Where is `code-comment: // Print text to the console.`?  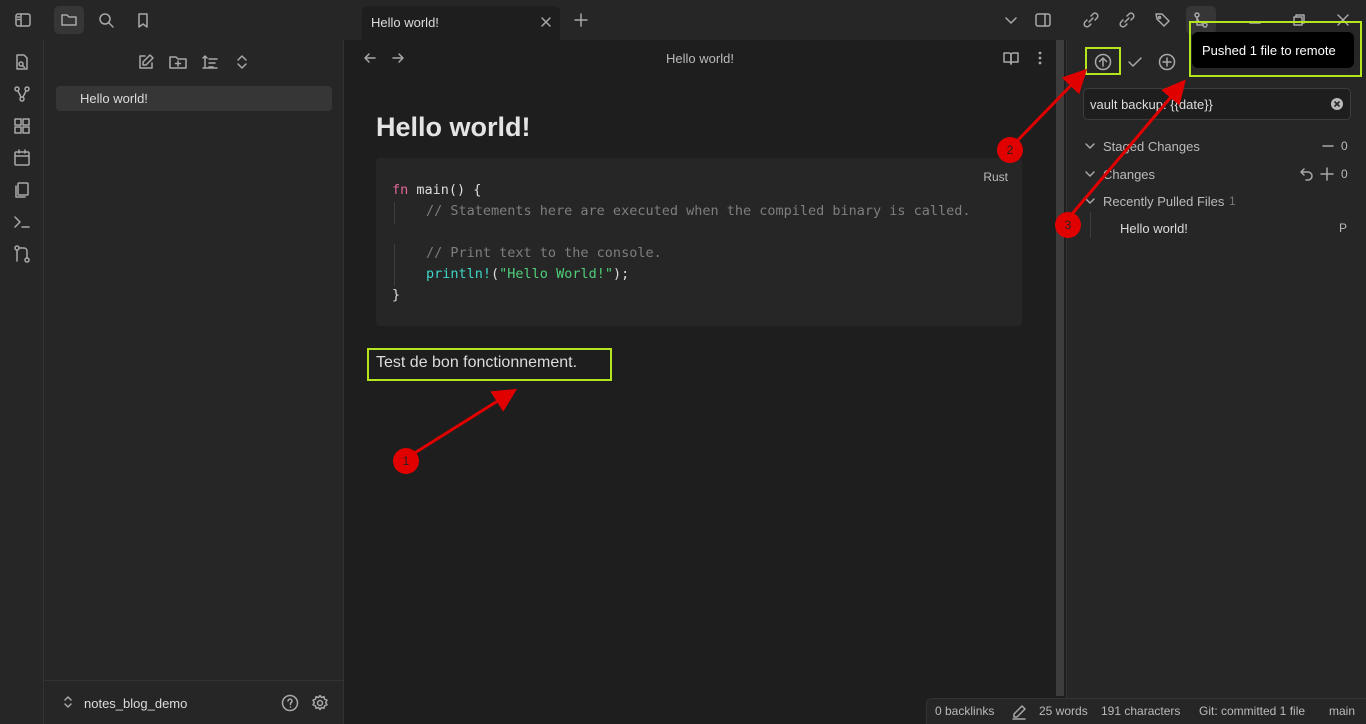
code-comment: // Print text to the console. is located at coordinates (544, 253).